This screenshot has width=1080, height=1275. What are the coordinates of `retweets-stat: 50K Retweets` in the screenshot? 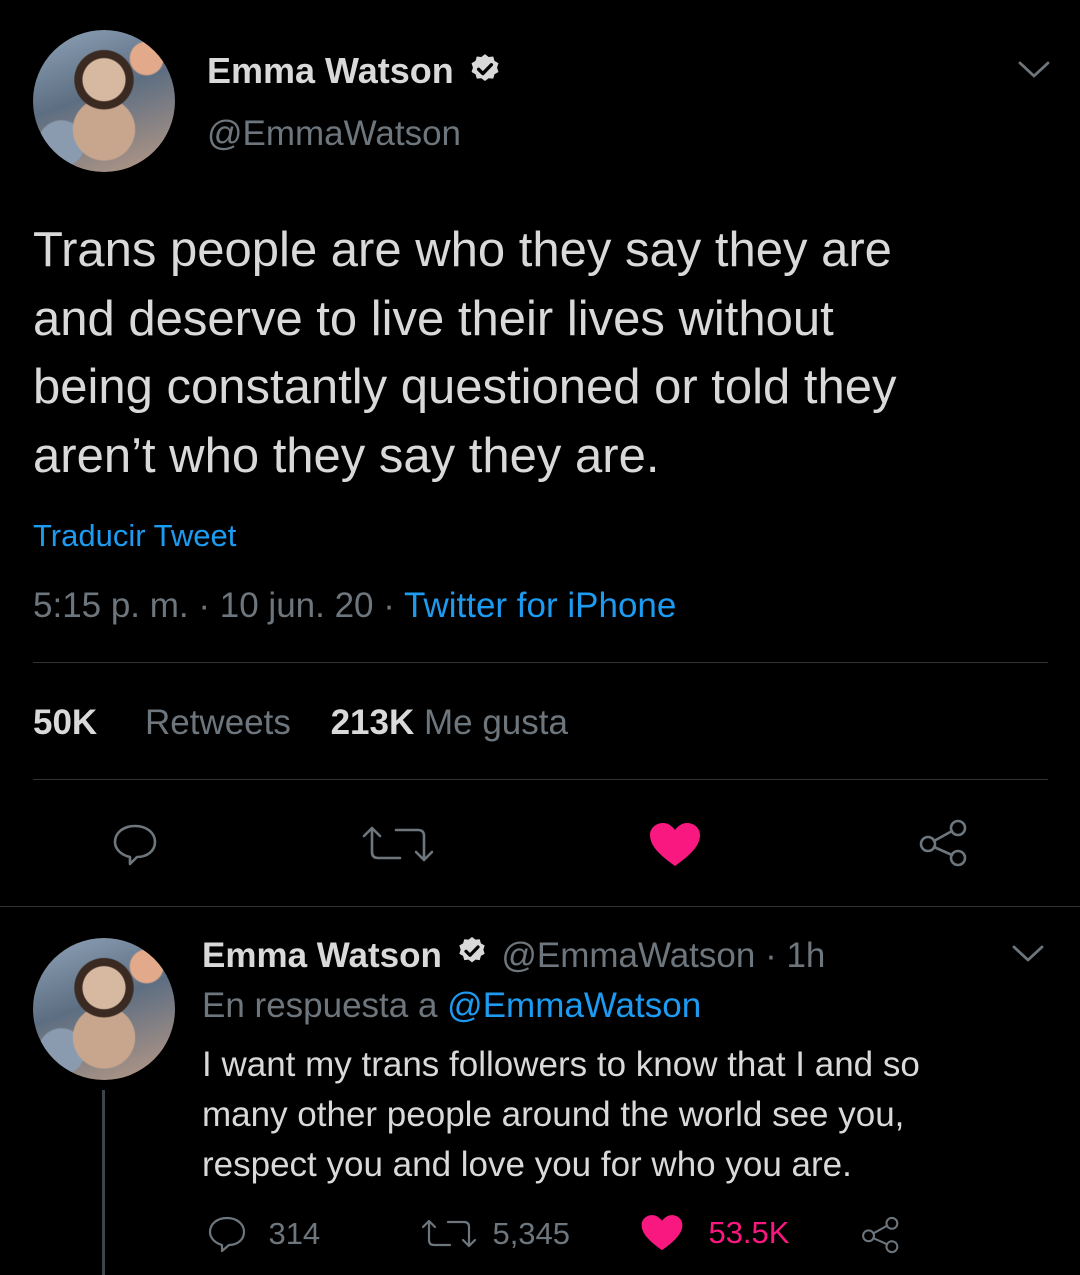 It's located at (167, 722).